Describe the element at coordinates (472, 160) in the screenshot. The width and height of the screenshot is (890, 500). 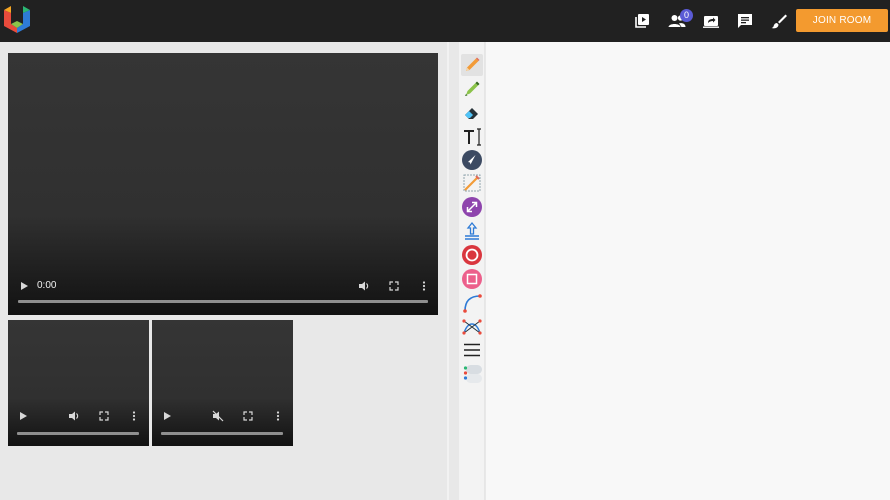
I see `pointer-tool-icon` at that location.